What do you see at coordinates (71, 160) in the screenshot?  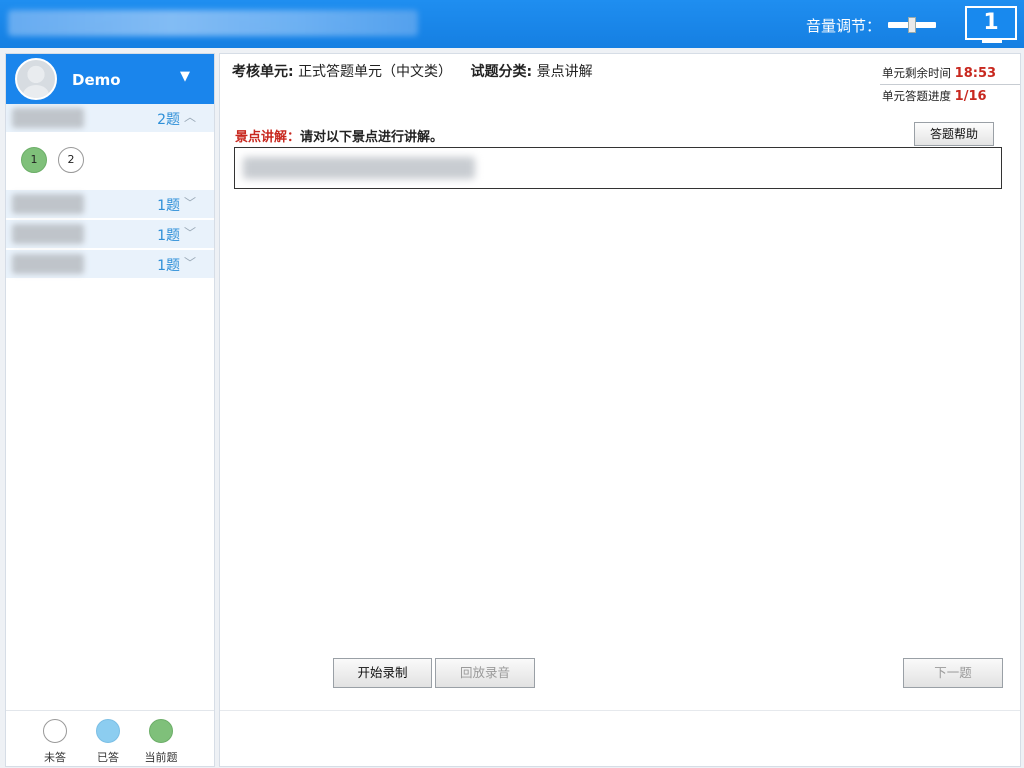 I see `question-item-2: 2` at bounding box center [71, 160].